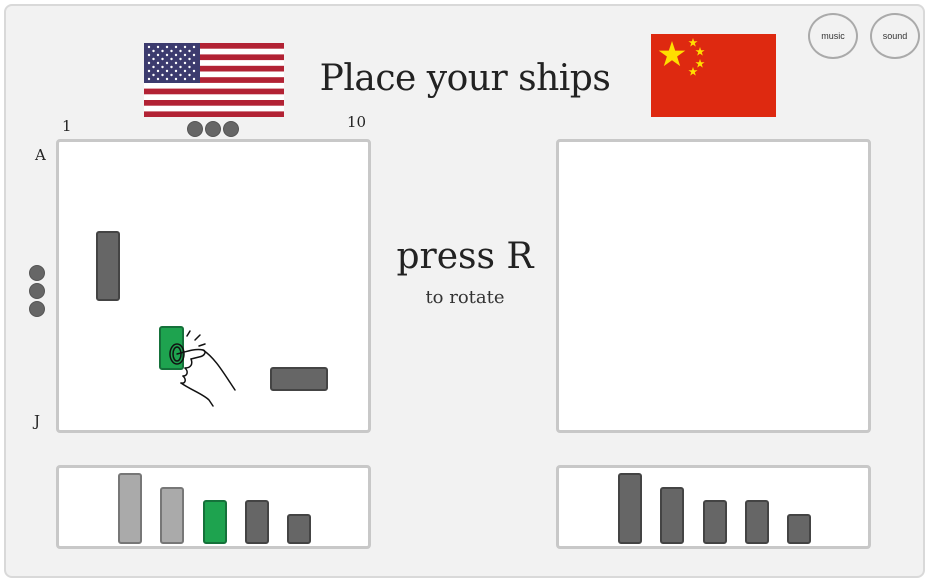 Image resolution: width=931 pixels, height=585 pixels. Describe the element at coordinates (465, 78) in the screenshot. I see `page-title: Place your ships` at that location.